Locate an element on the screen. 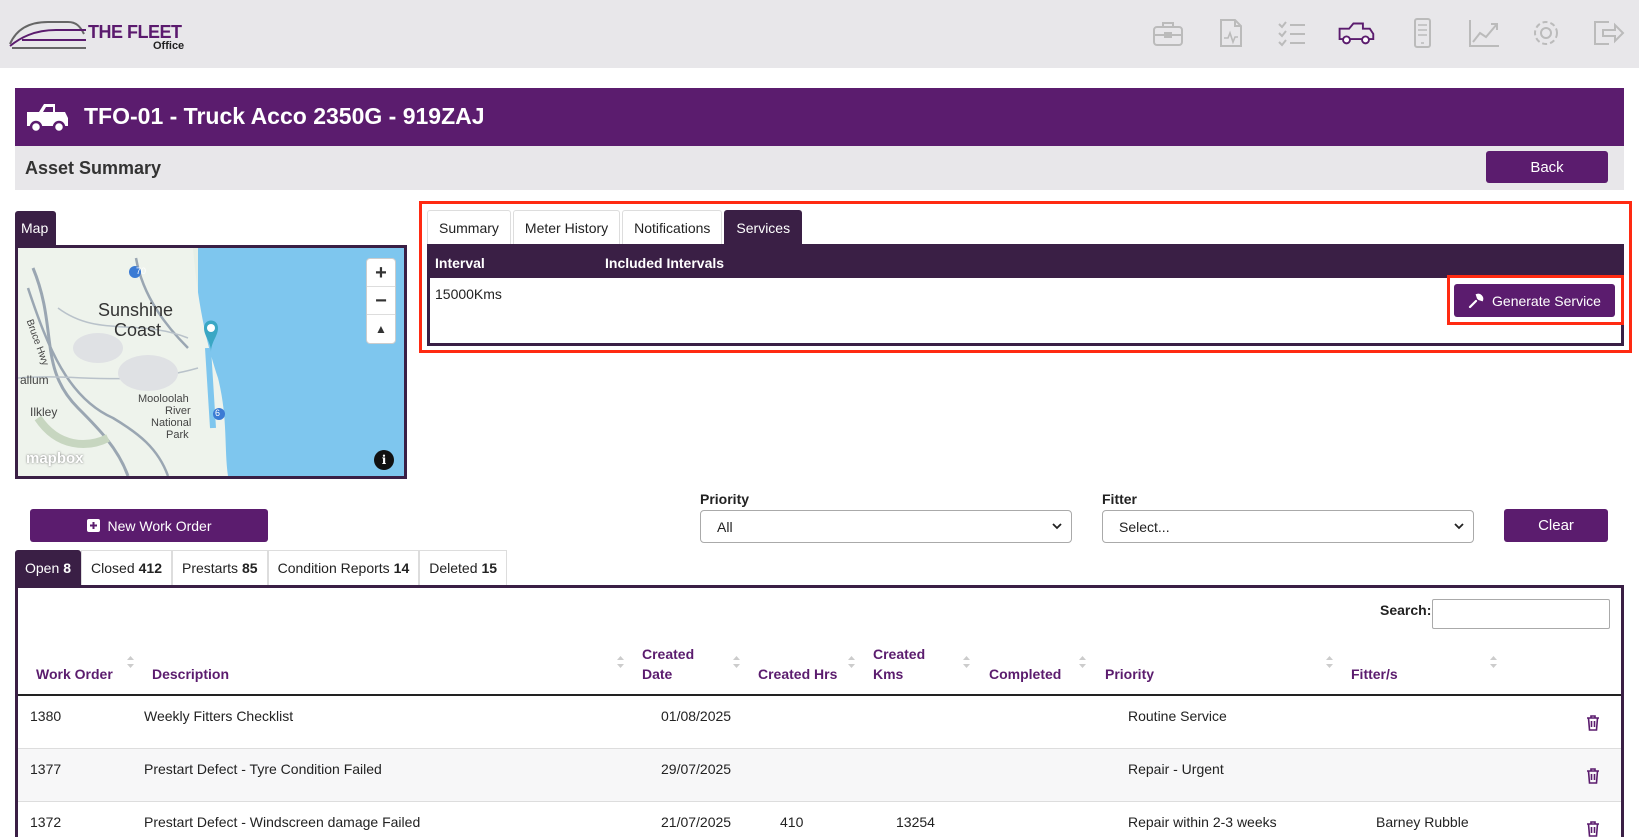 This screenshot has height=837, width=1639. map-place-label: River is located at coordinates (178, 411).